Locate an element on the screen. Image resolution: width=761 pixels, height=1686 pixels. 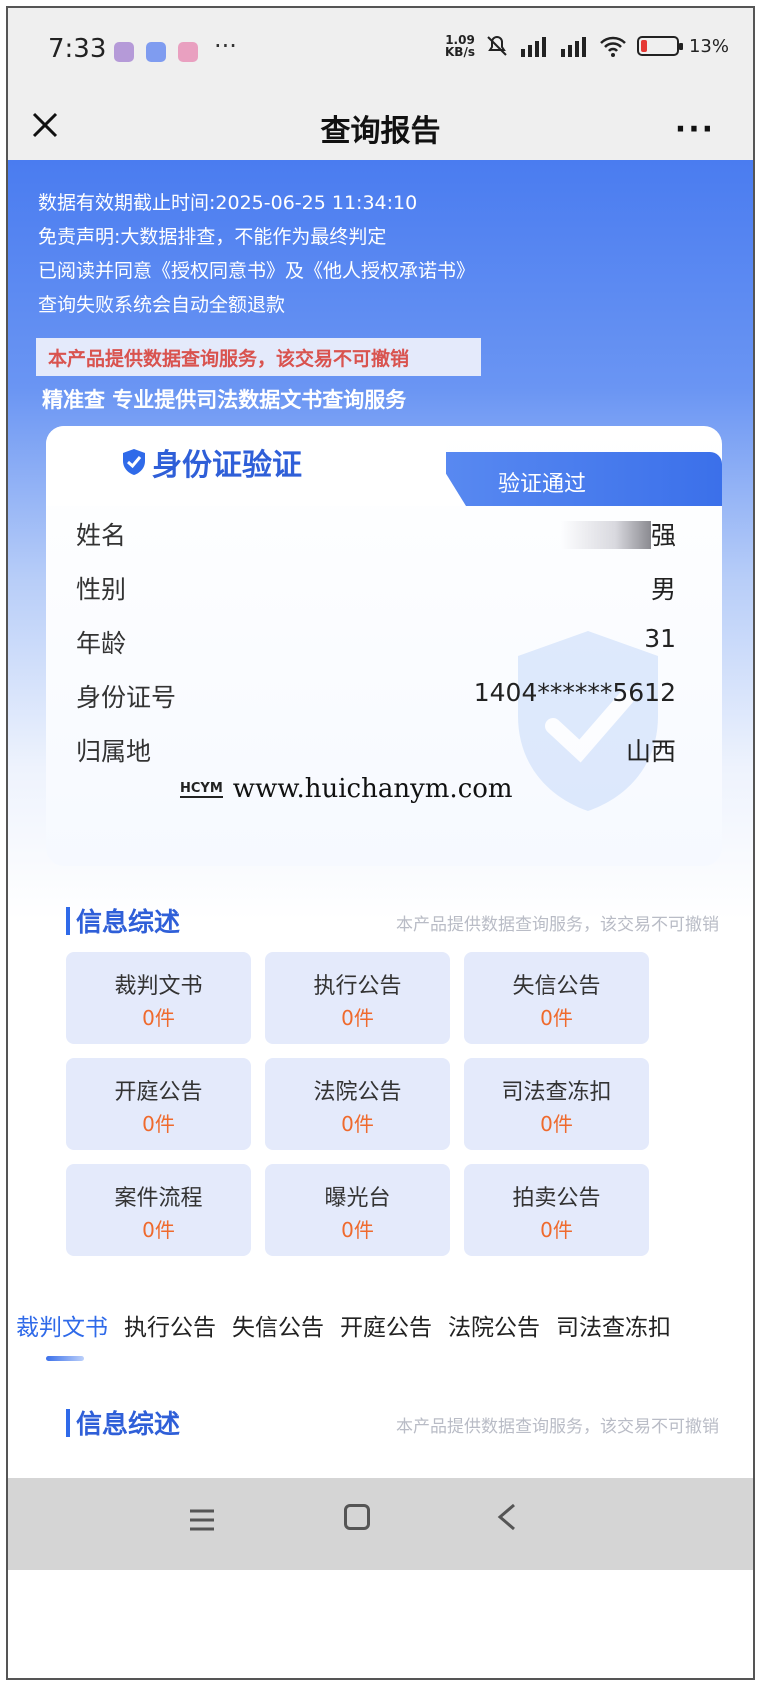
summary-heading-2: 信息综述 is located at coordinates (123, 1422).